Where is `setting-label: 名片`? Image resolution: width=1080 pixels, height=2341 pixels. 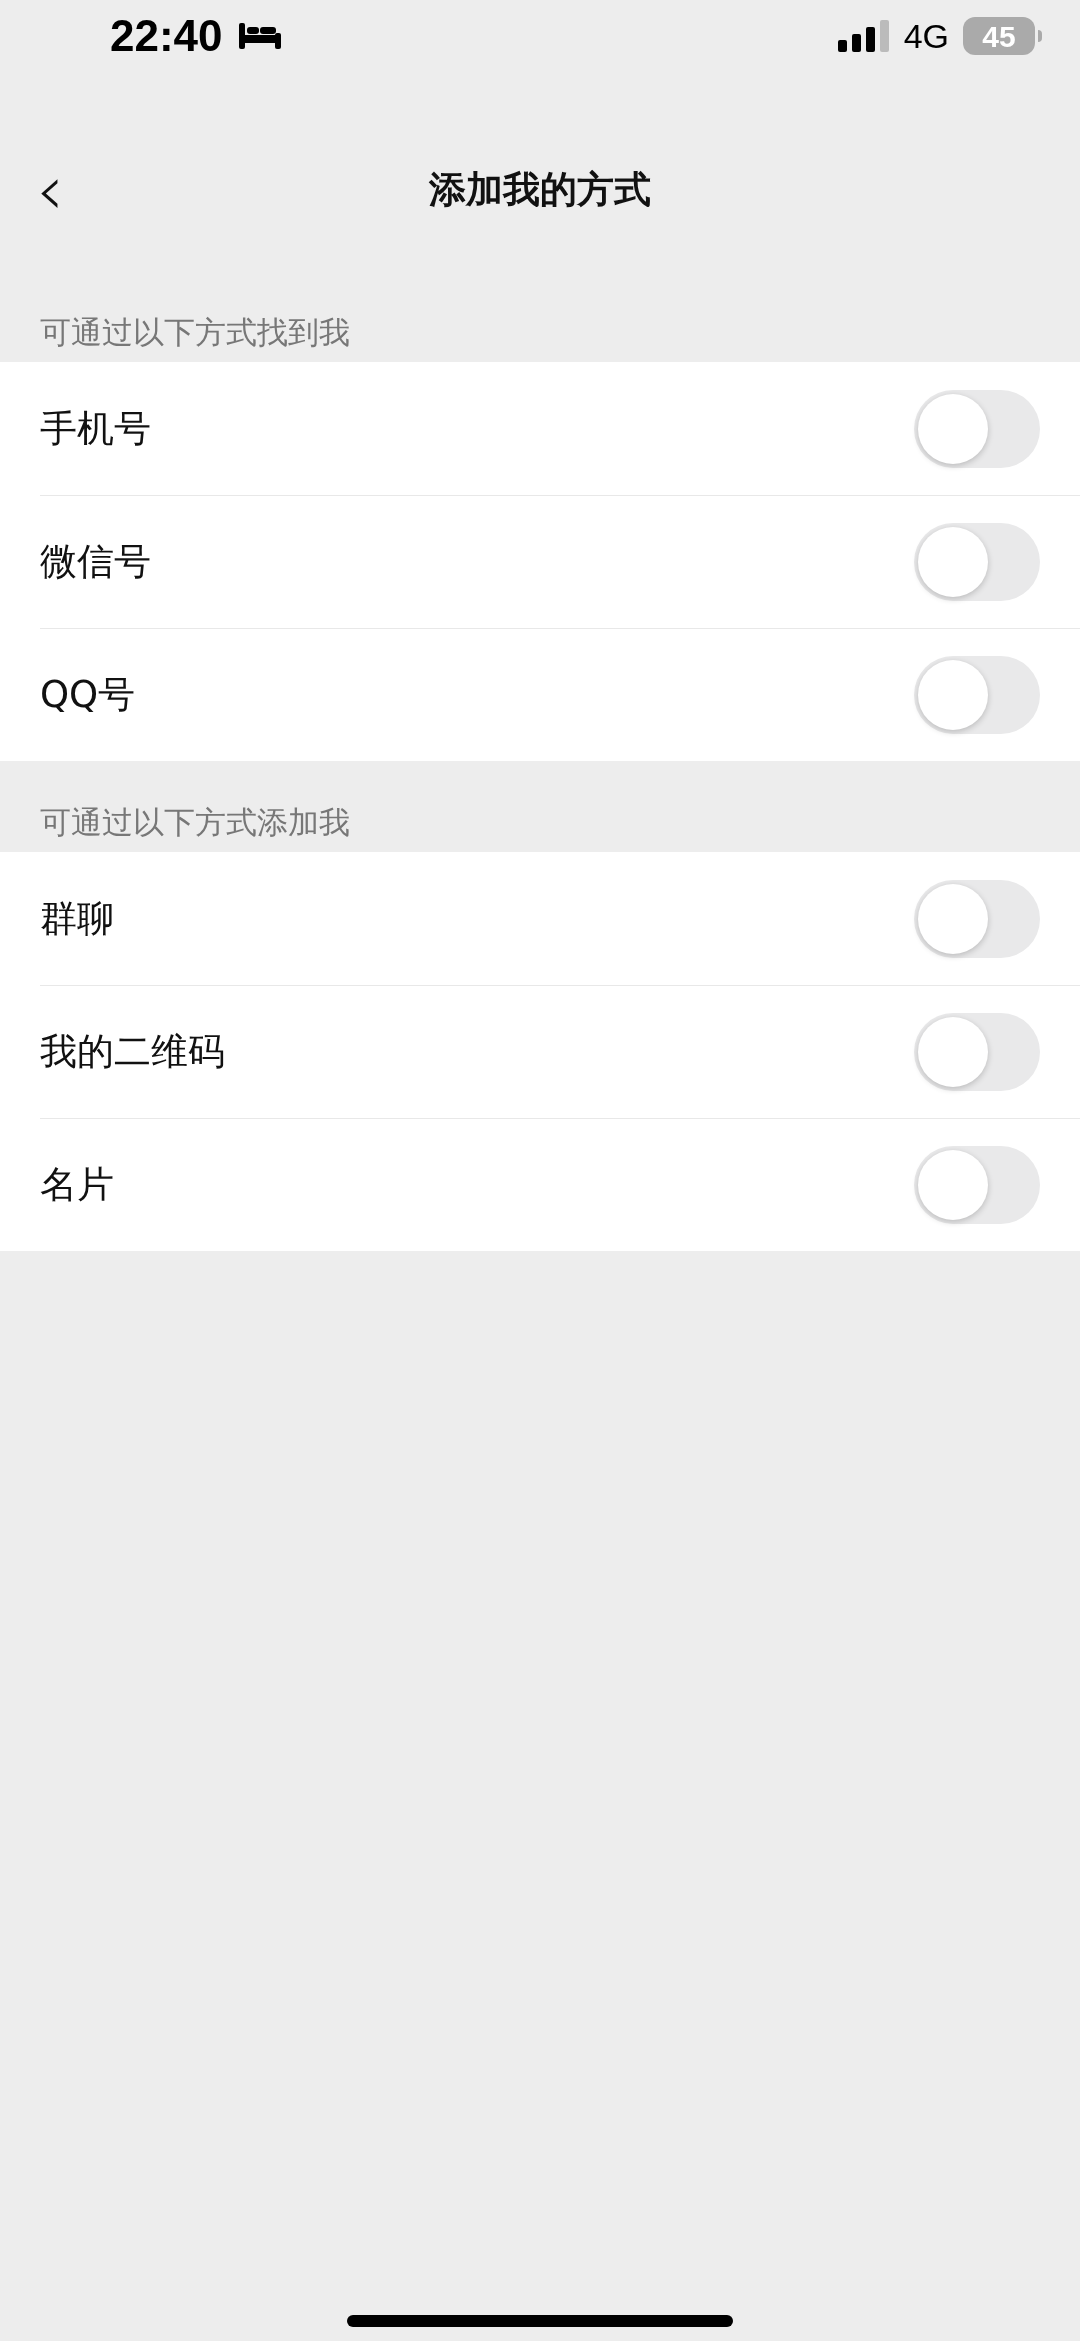 setting-label: 名片 is located at coordinates (77, 1185).